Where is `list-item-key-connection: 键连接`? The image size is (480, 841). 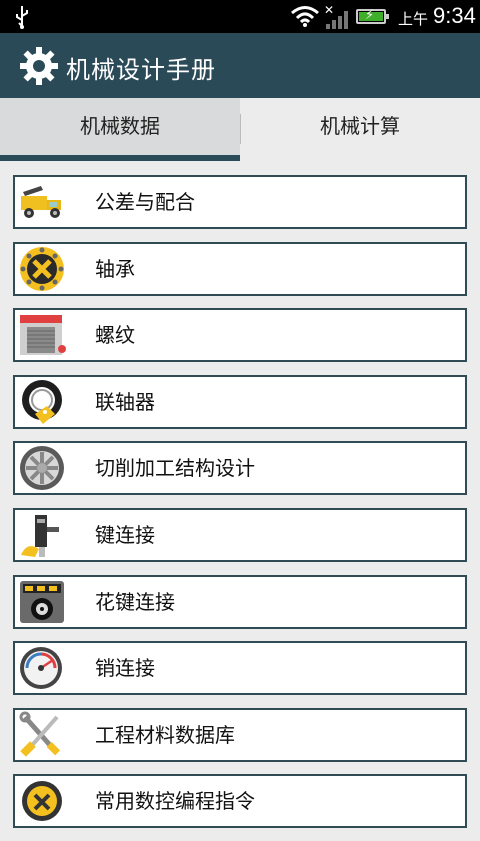 list-item-key-connection: 键连接 is located at coordinates (240, 534).